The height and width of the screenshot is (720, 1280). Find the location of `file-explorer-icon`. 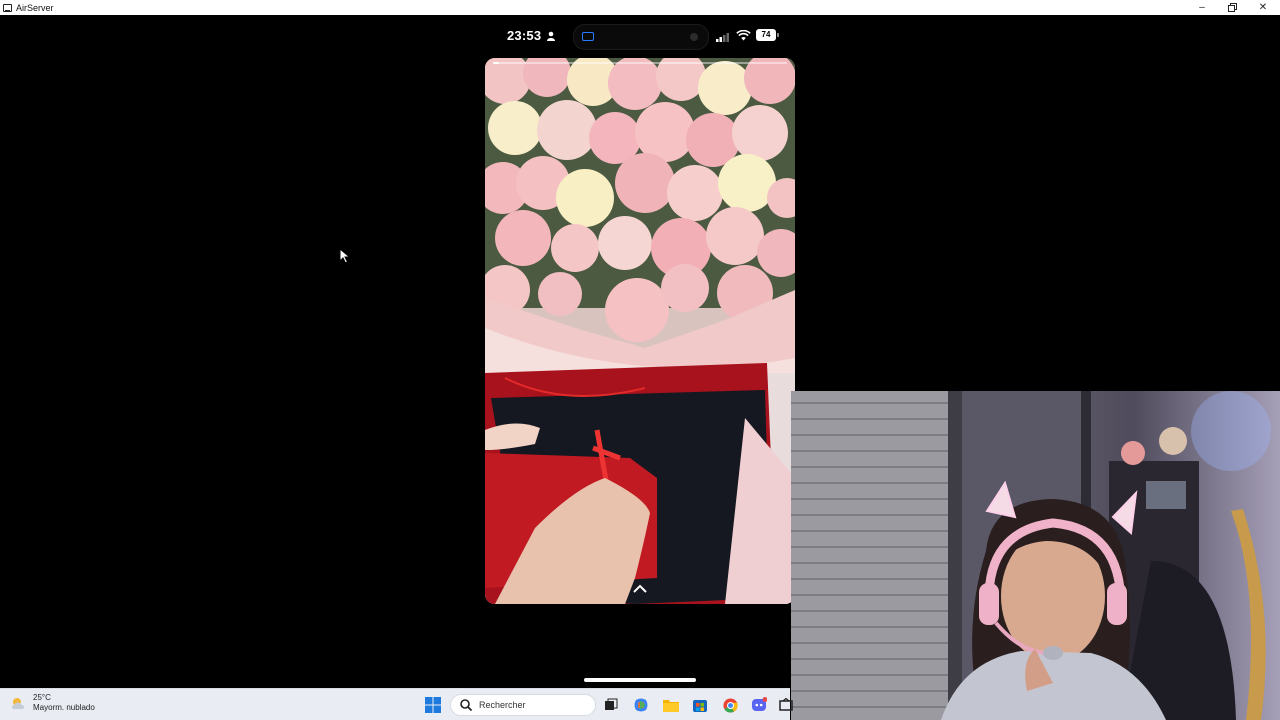

file-explorer-icon is located at coordinates (671, 705).